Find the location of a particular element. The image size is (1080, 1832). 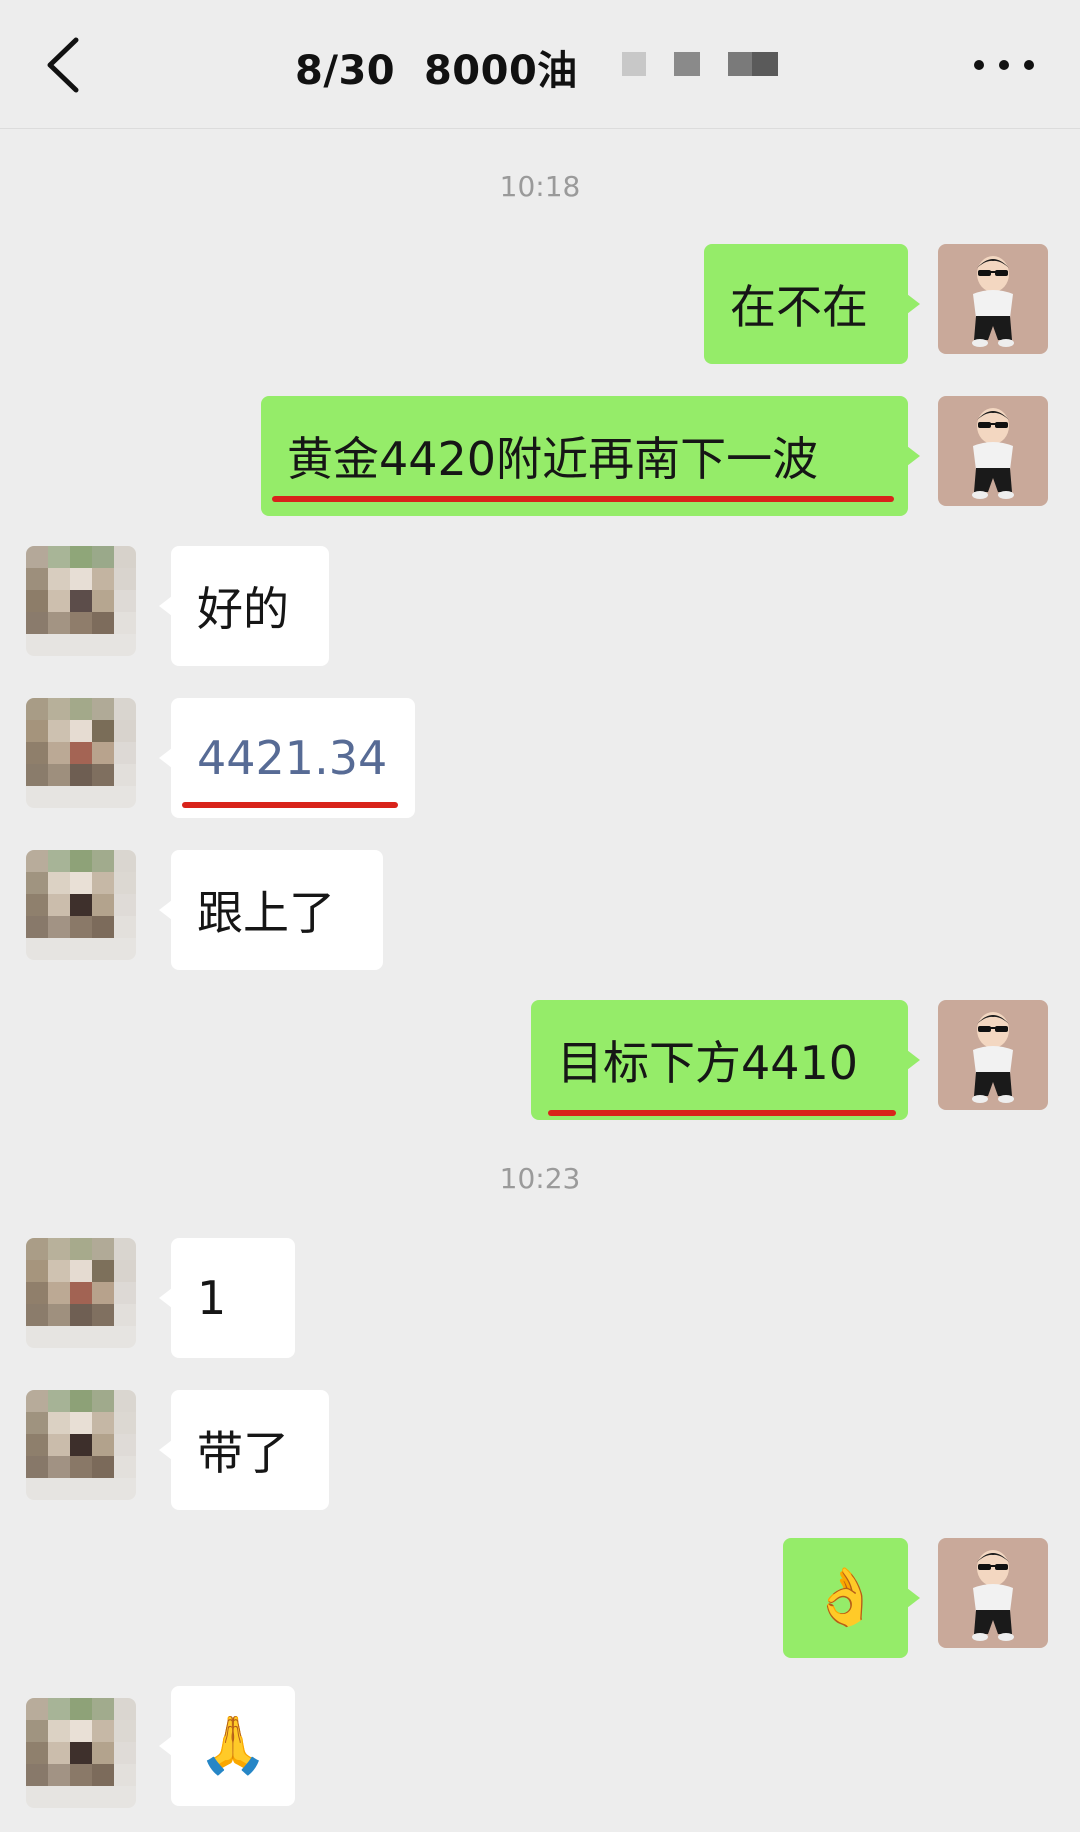

message-text: 跟上了 is located at coordinates (266, 913).